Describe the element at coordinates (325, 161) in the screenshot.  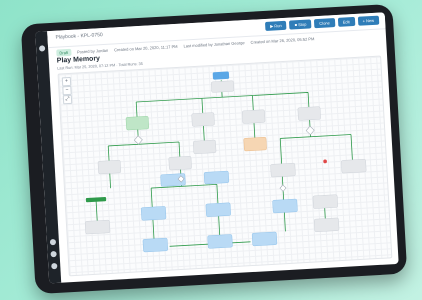
I see `error-indicator` at that location.